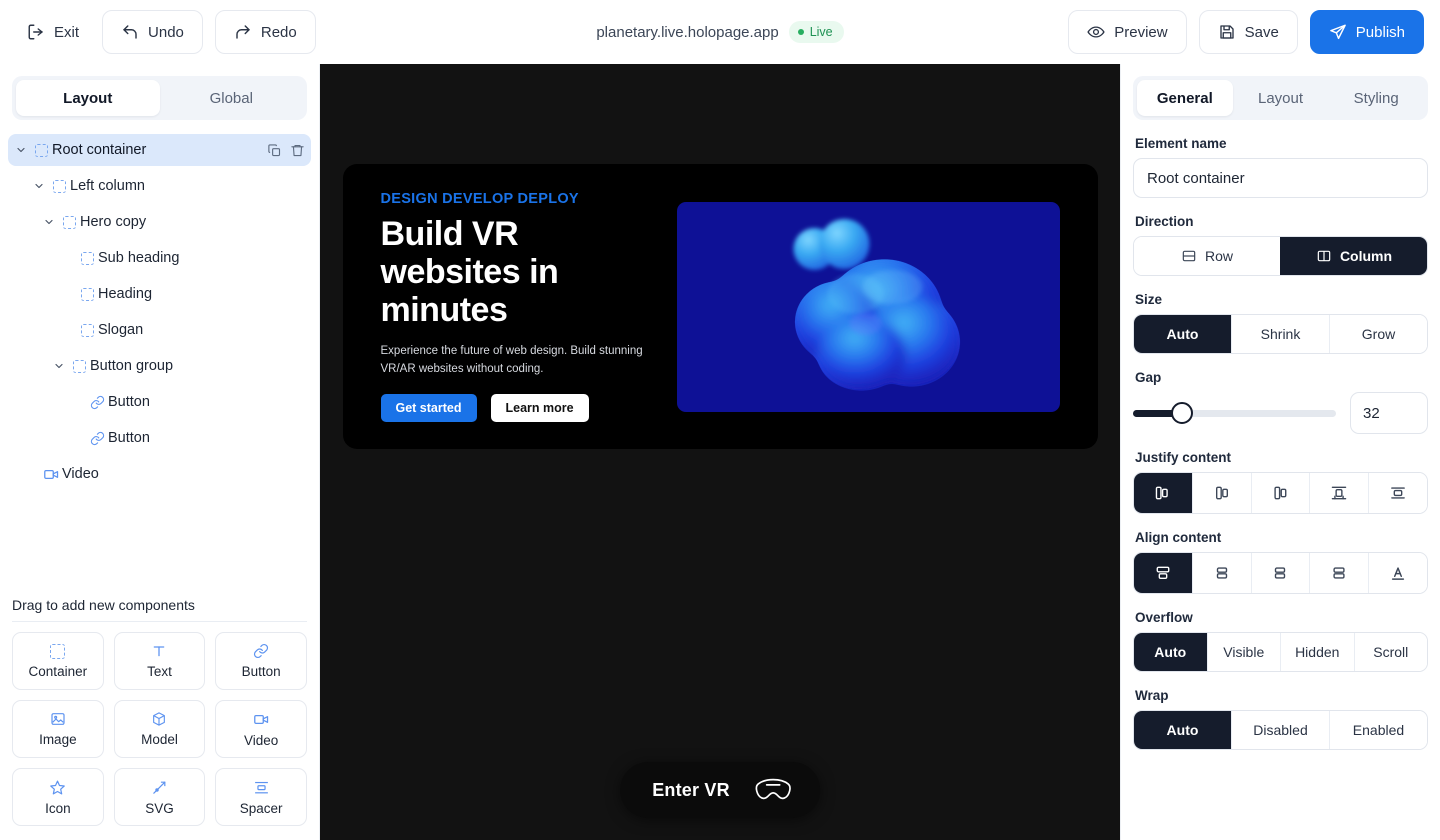  What do you see at coordinates (99, 150) in the screenshot?
I see `tree-item-label: Root container` at bounding box center [99, 150].